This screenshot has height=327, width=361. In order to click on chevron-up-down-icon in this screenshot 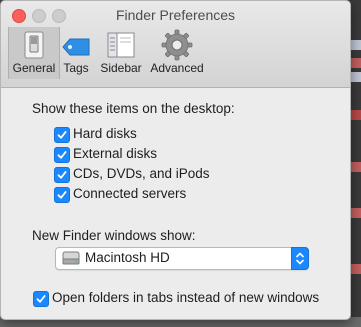, I will do `click(300, 258)`.